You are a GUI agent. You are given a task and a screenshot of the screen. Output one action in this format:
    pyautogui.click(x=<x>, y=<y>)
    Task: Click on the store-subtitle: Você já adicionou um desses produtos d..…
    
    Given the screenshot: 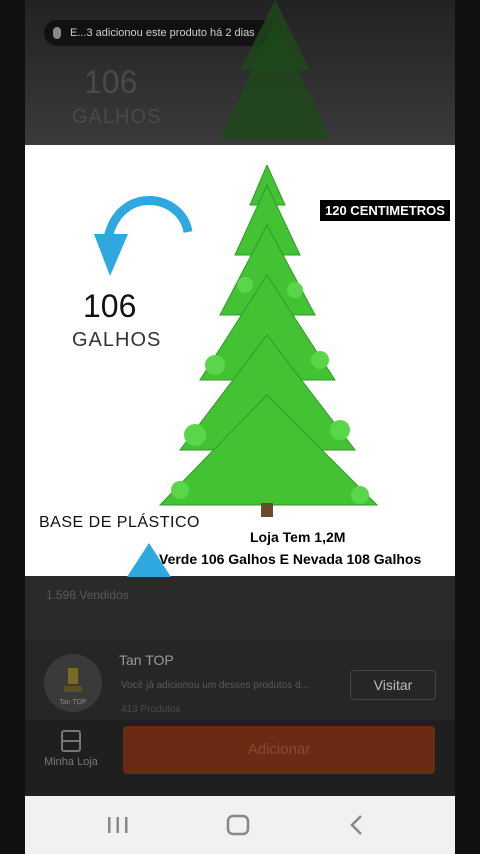 What is the action you would take?
    pyautogui.click(x=215, y=685)
    